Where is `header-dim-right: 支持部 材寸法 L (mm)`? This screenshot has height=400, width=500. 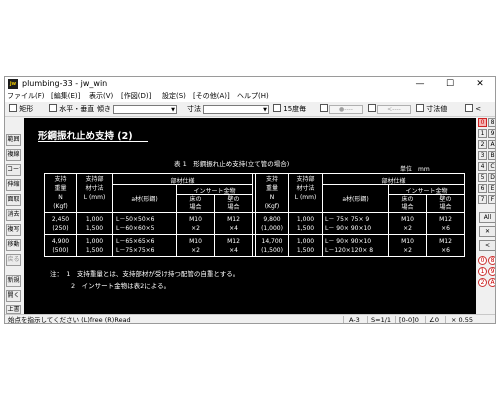 header-dim-right: 支持部 材寸法 L (mm) is located at coordinates (305, 188).